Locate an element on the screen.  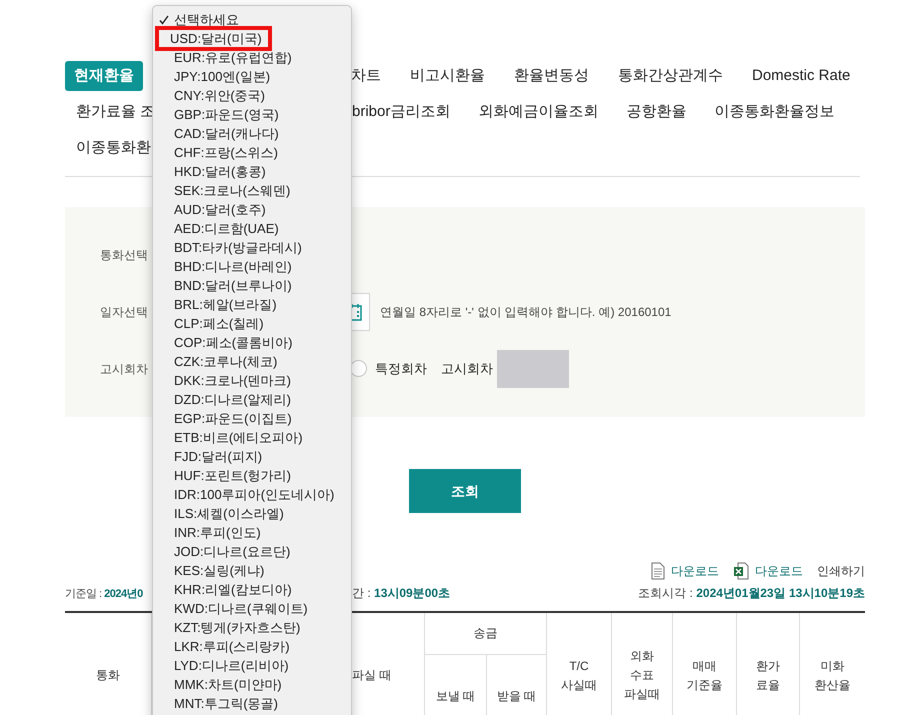
tab: bribor금리조회 is located at coordinates (401, 112).